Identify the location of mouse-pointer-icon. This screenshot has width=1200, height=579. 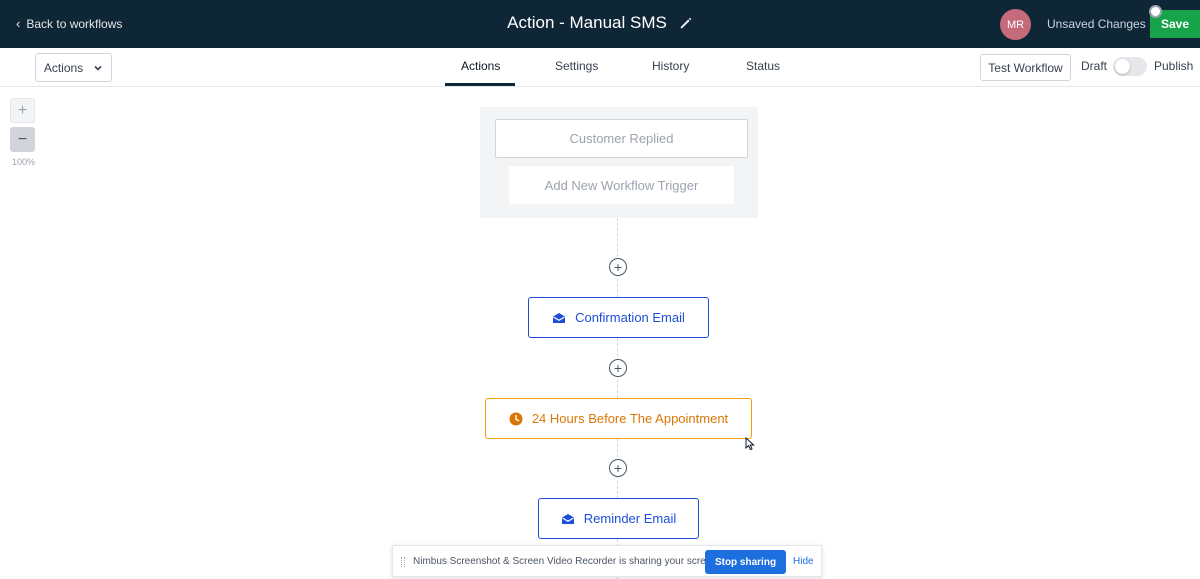
(750, 444).